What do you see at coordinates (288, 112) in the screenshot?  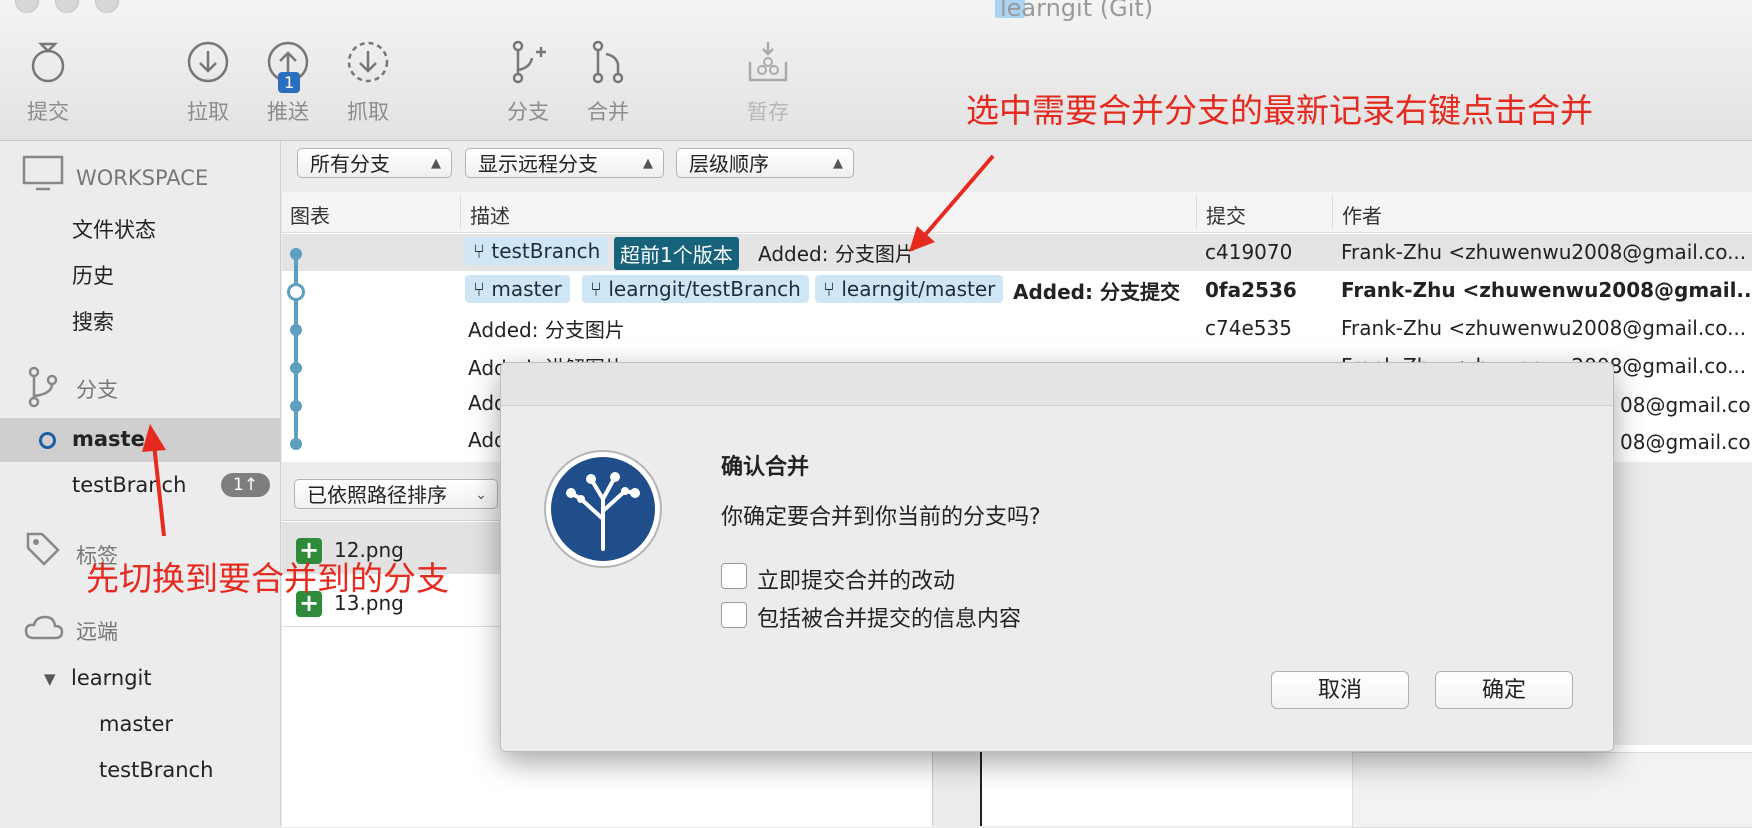 I see `push-label: 推送` at bounding box center [288, 112].